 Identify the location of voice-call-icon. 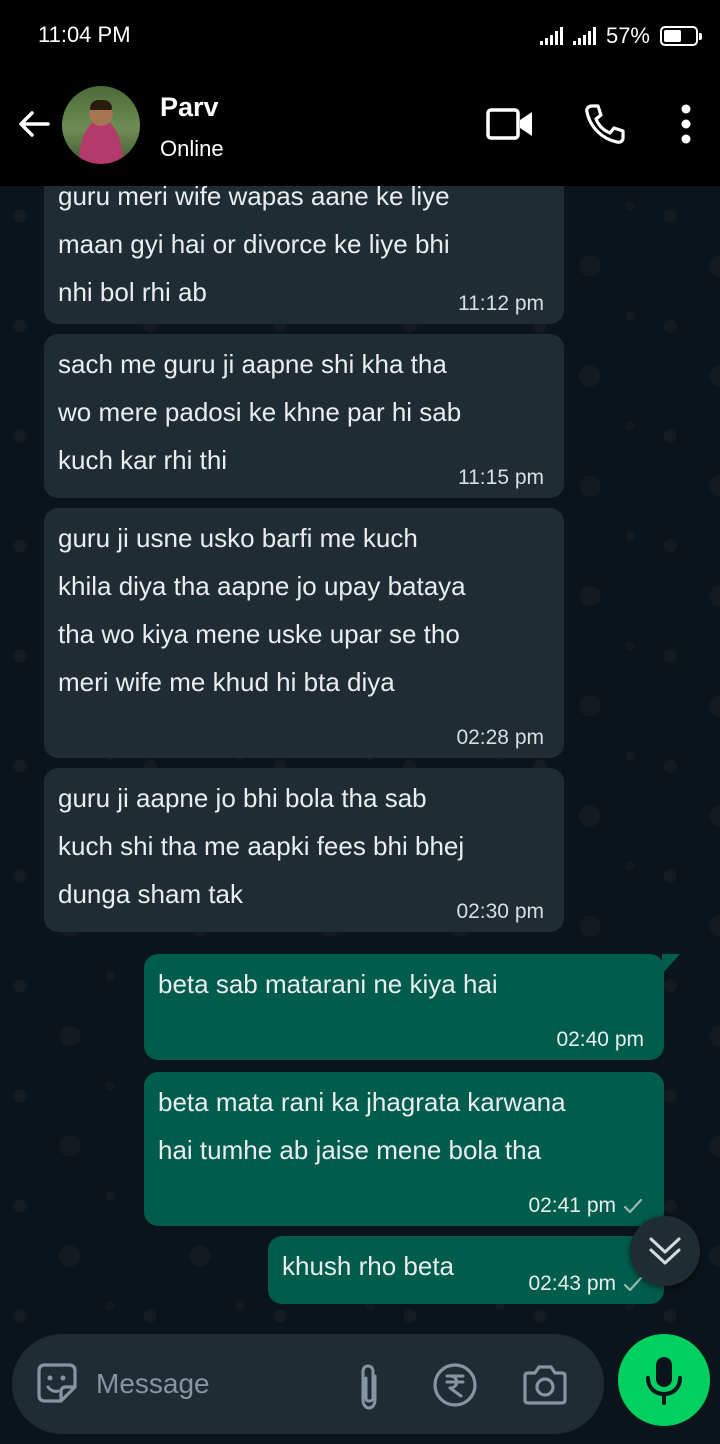
(604, 124).